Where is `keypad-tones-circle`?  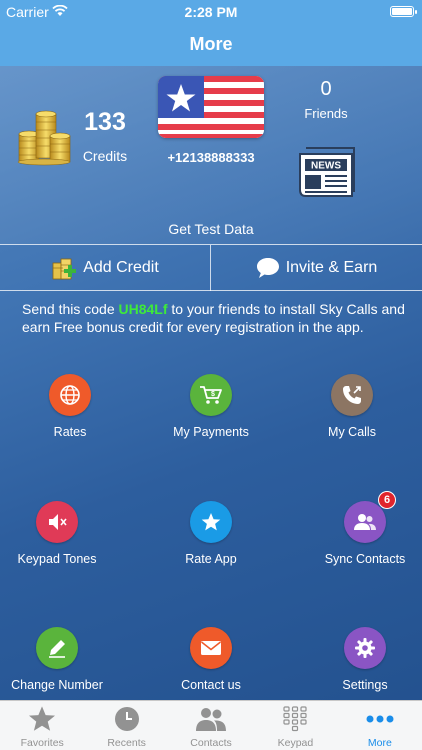 keypad-tones-circle is located at coordinates (57, 522).